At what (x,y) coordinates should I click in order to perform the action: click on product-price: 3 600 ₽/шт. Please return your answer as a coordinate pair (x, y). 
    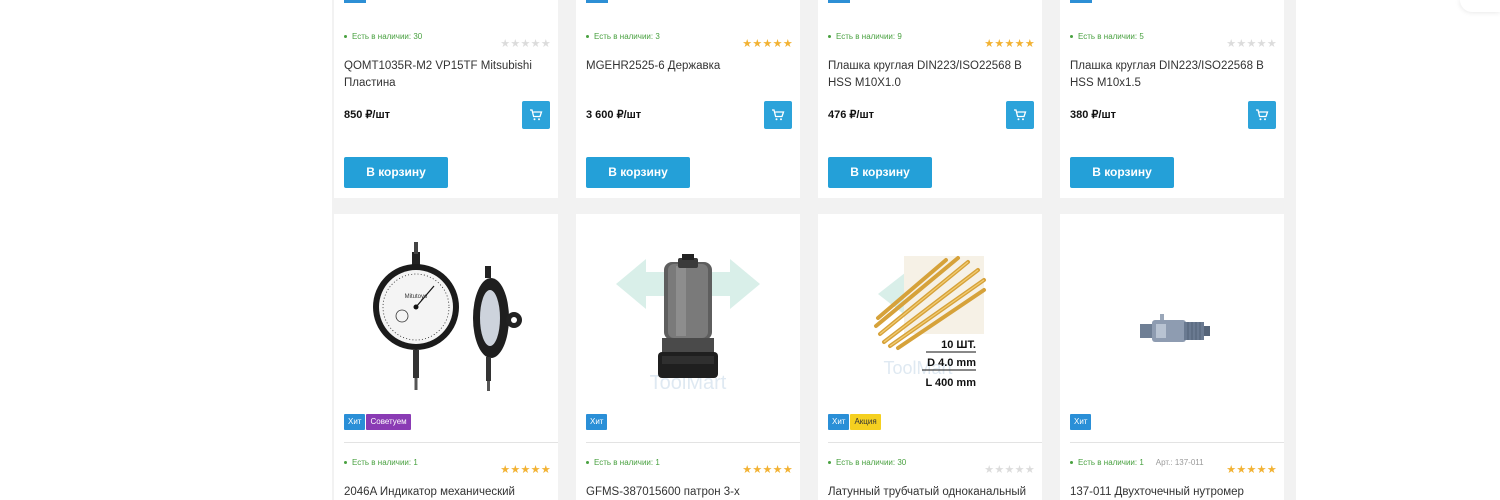
    Looking at the image, I should click on (614, 115).